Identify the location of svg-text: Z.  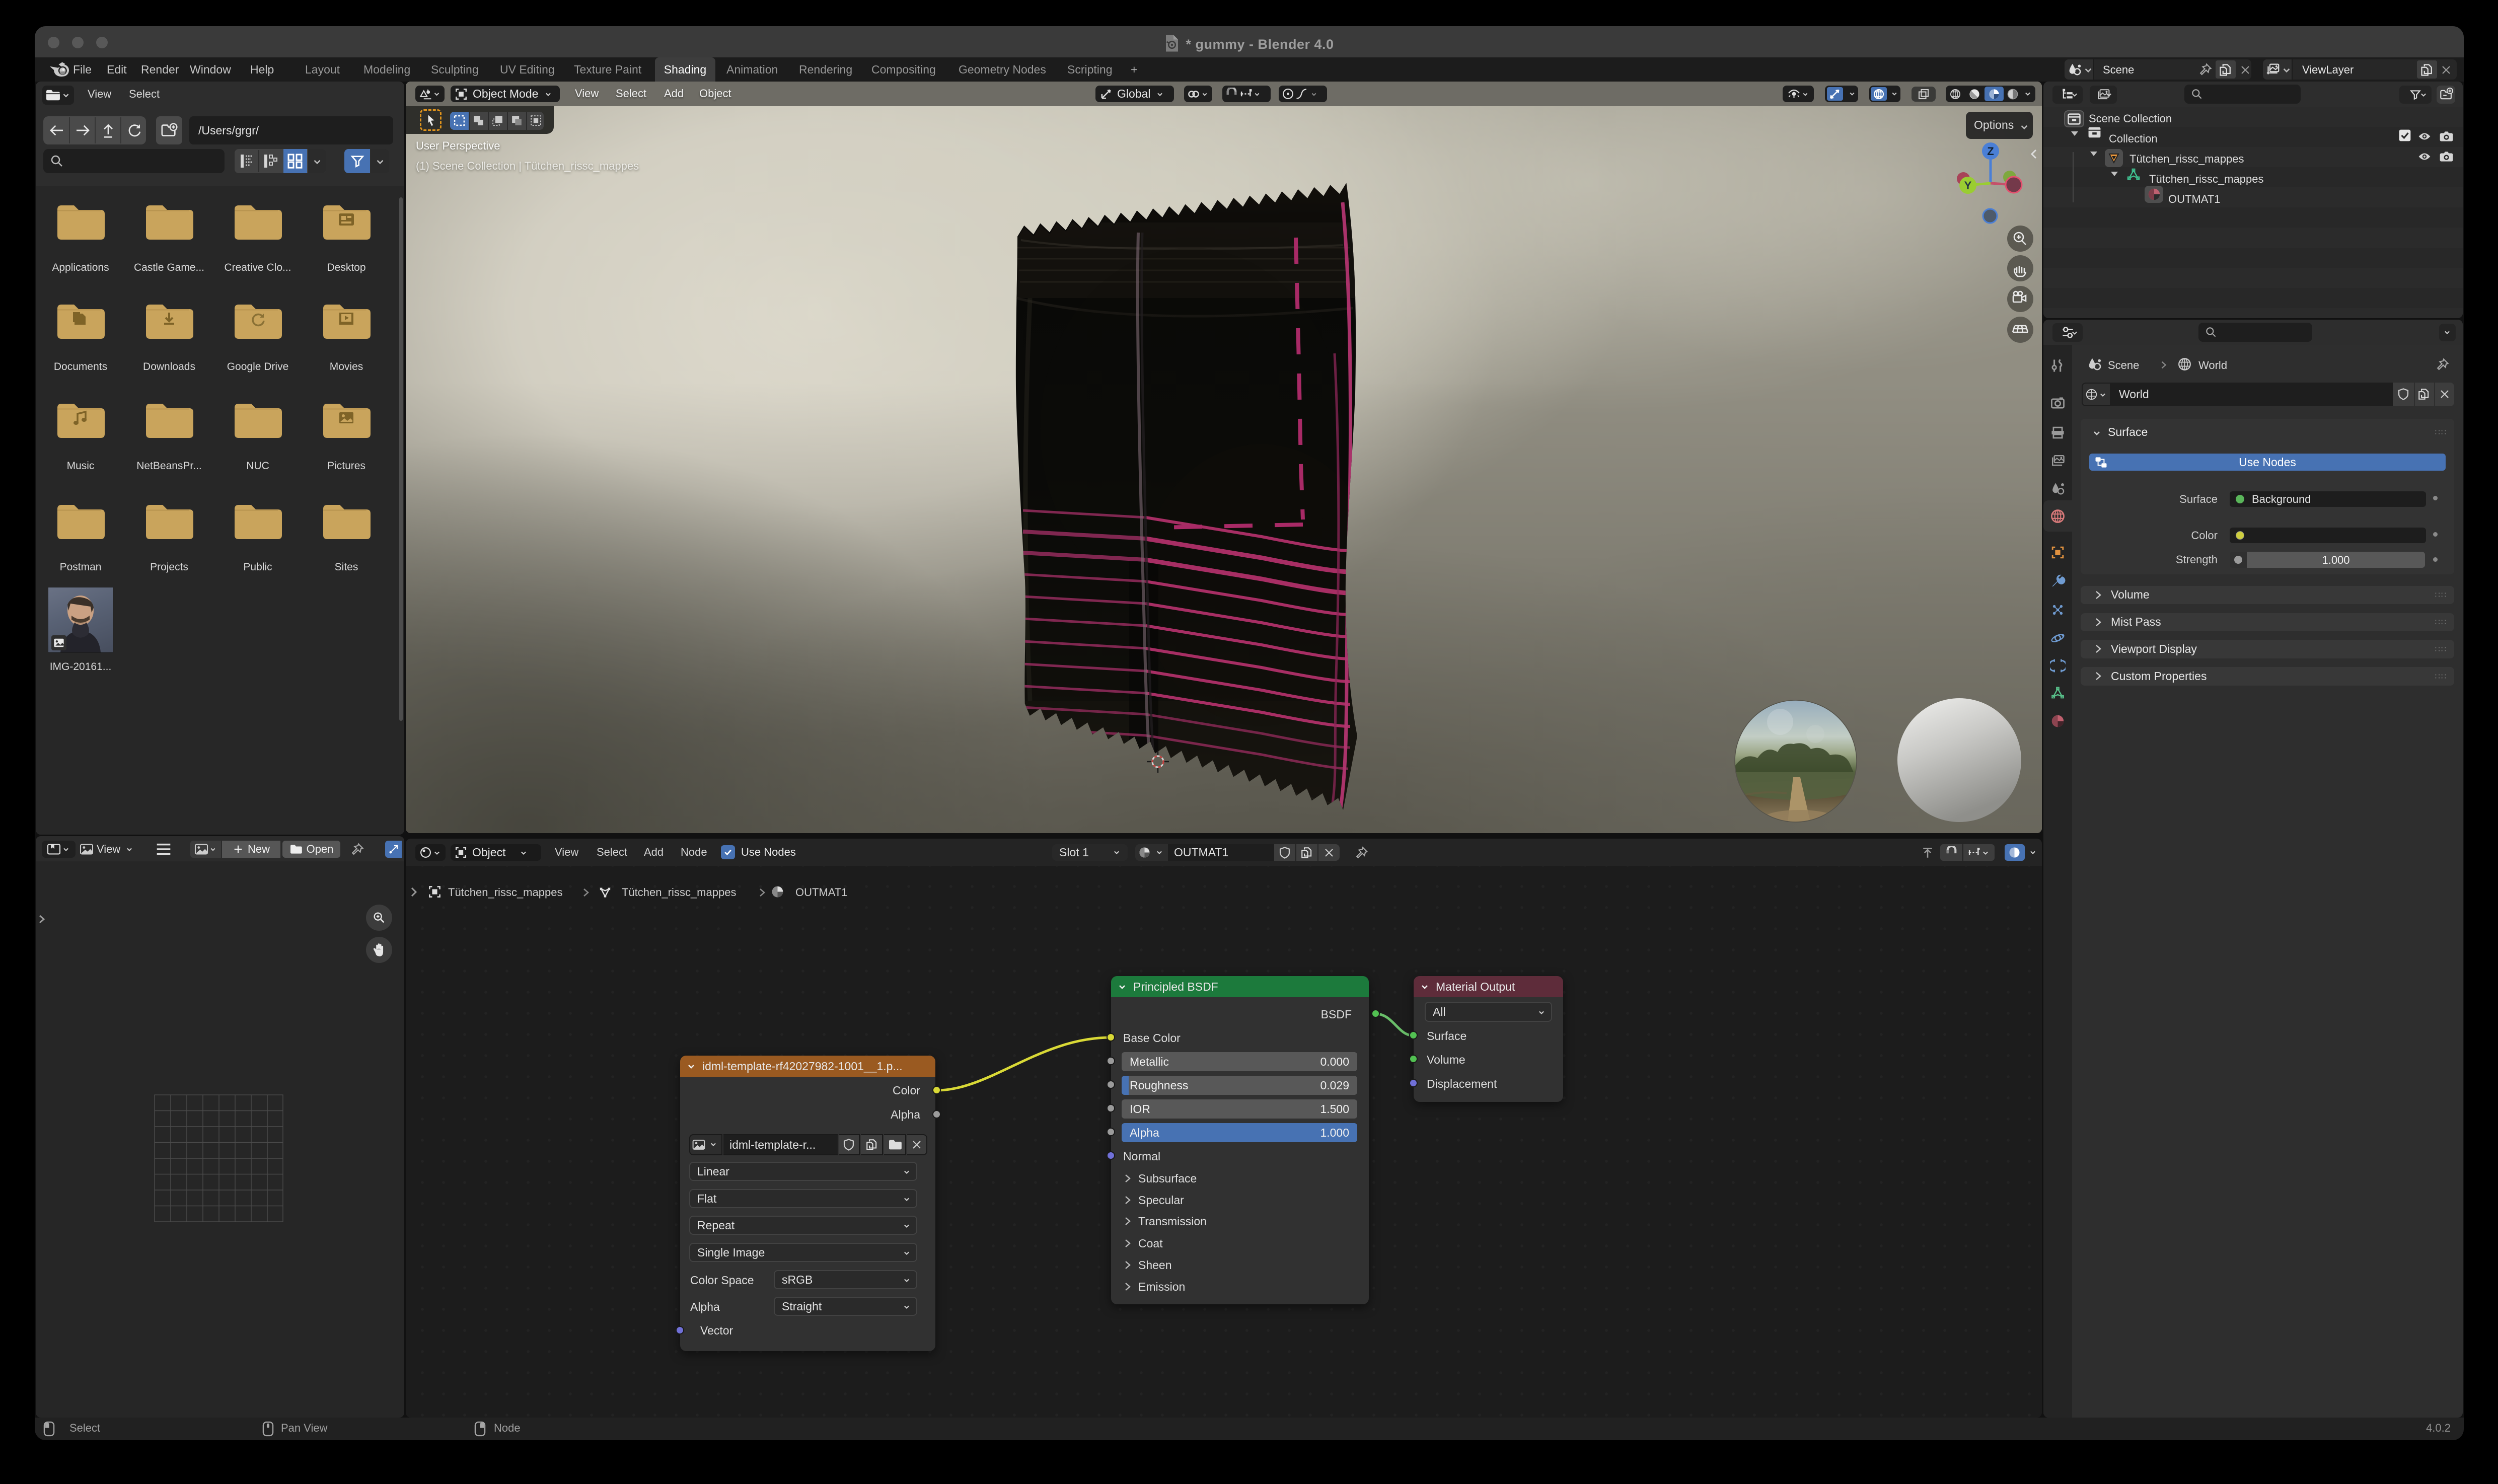
(1990, 151).